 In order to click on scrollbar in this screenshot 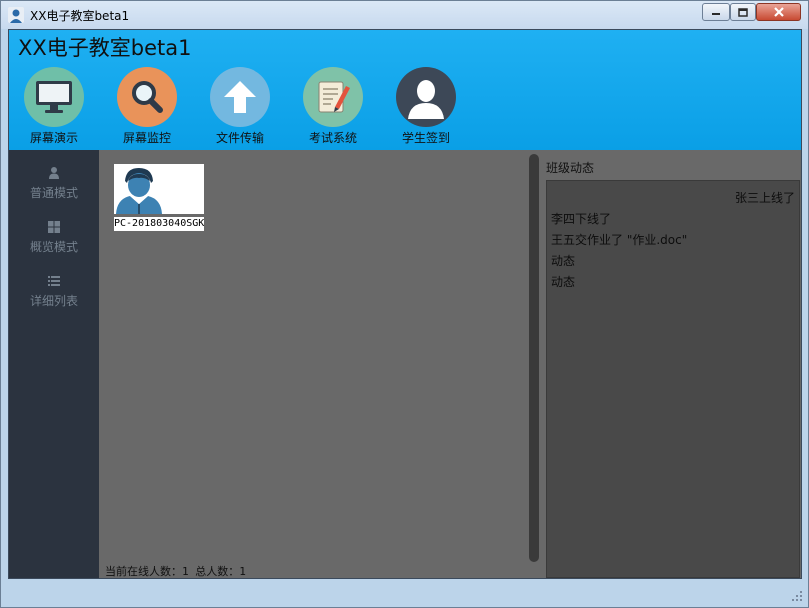, I will do `click(534, 358)`.